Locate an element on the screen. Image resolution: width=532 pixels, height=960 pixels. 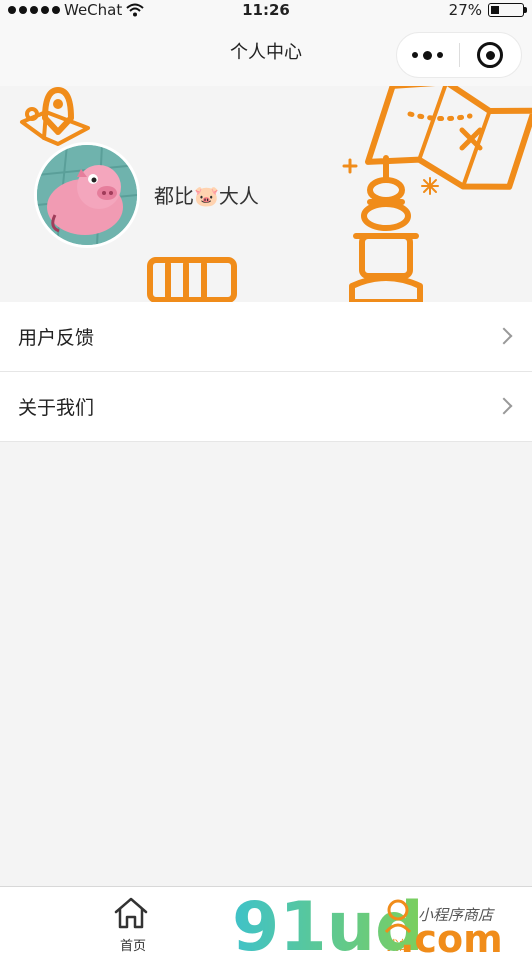
avatar is located at coordinates (87, 195).